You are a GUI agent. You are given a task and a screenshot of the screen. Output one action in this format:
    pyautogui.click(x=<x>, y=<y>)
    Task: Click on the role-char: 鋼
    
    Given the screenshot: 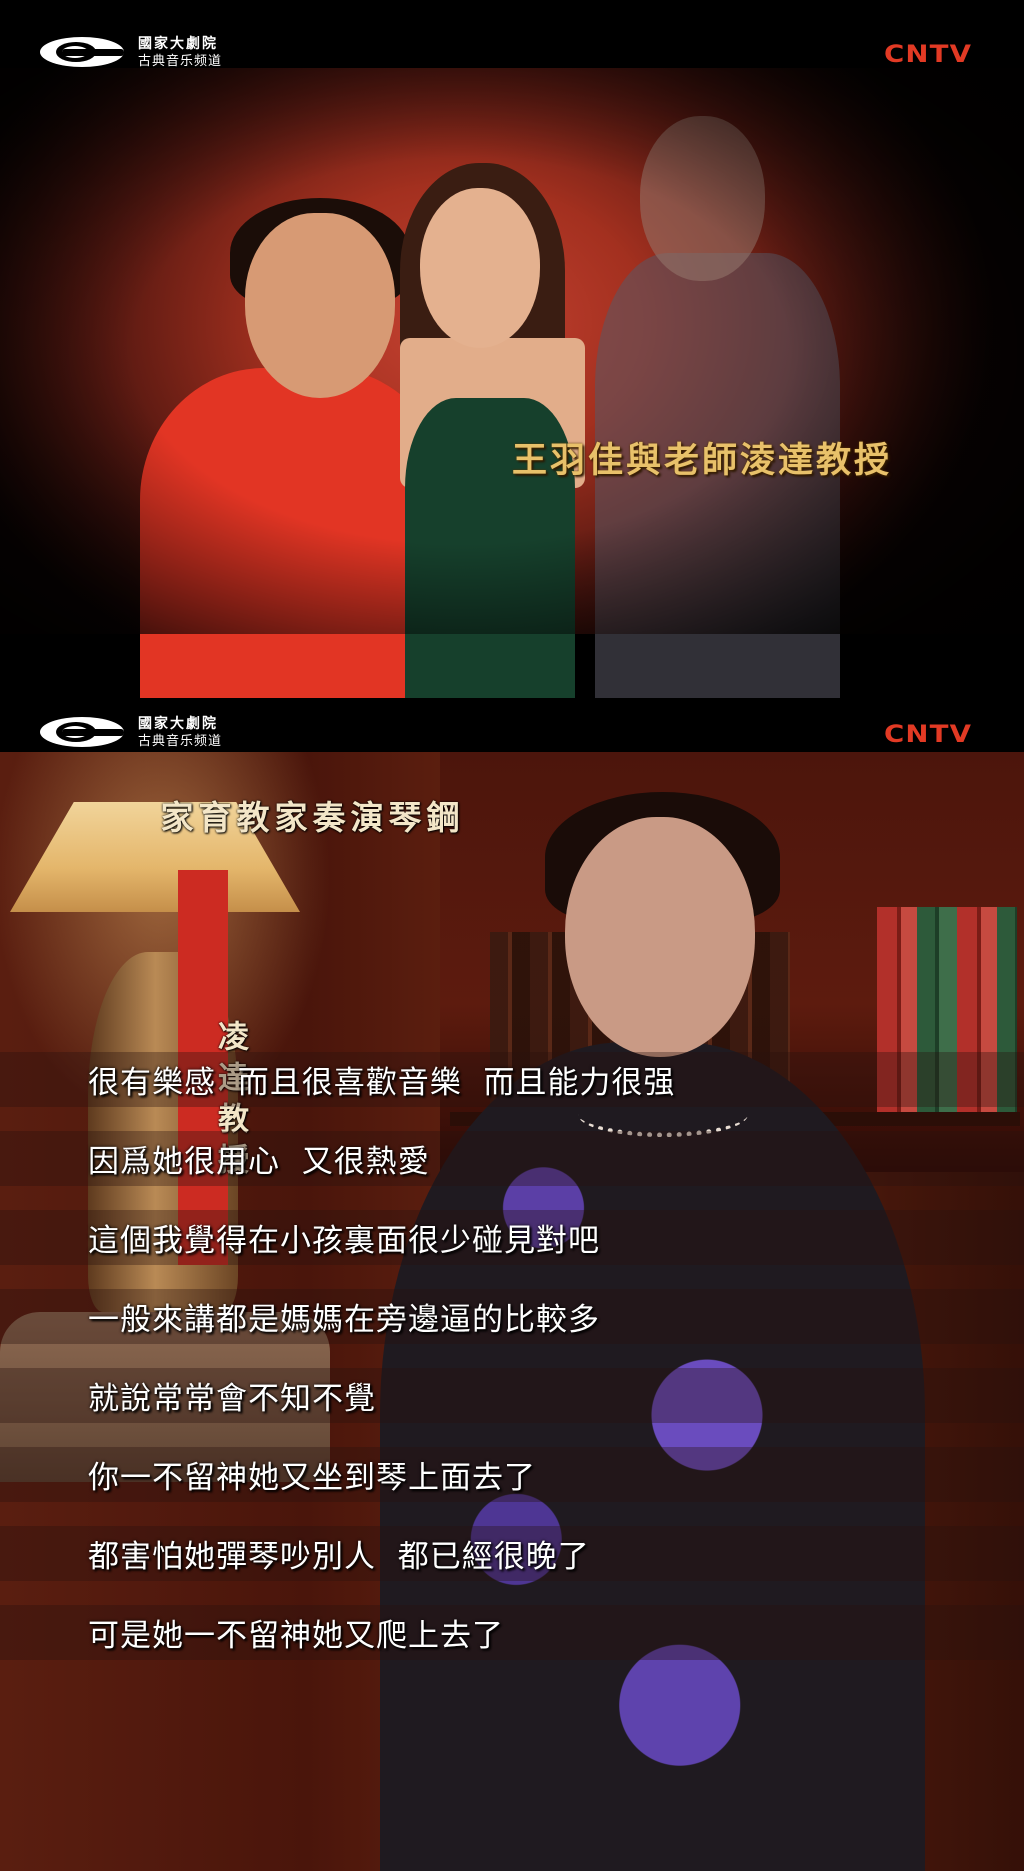 What is the action you would take?
    pyautogui.click(x=440, y=821)
    